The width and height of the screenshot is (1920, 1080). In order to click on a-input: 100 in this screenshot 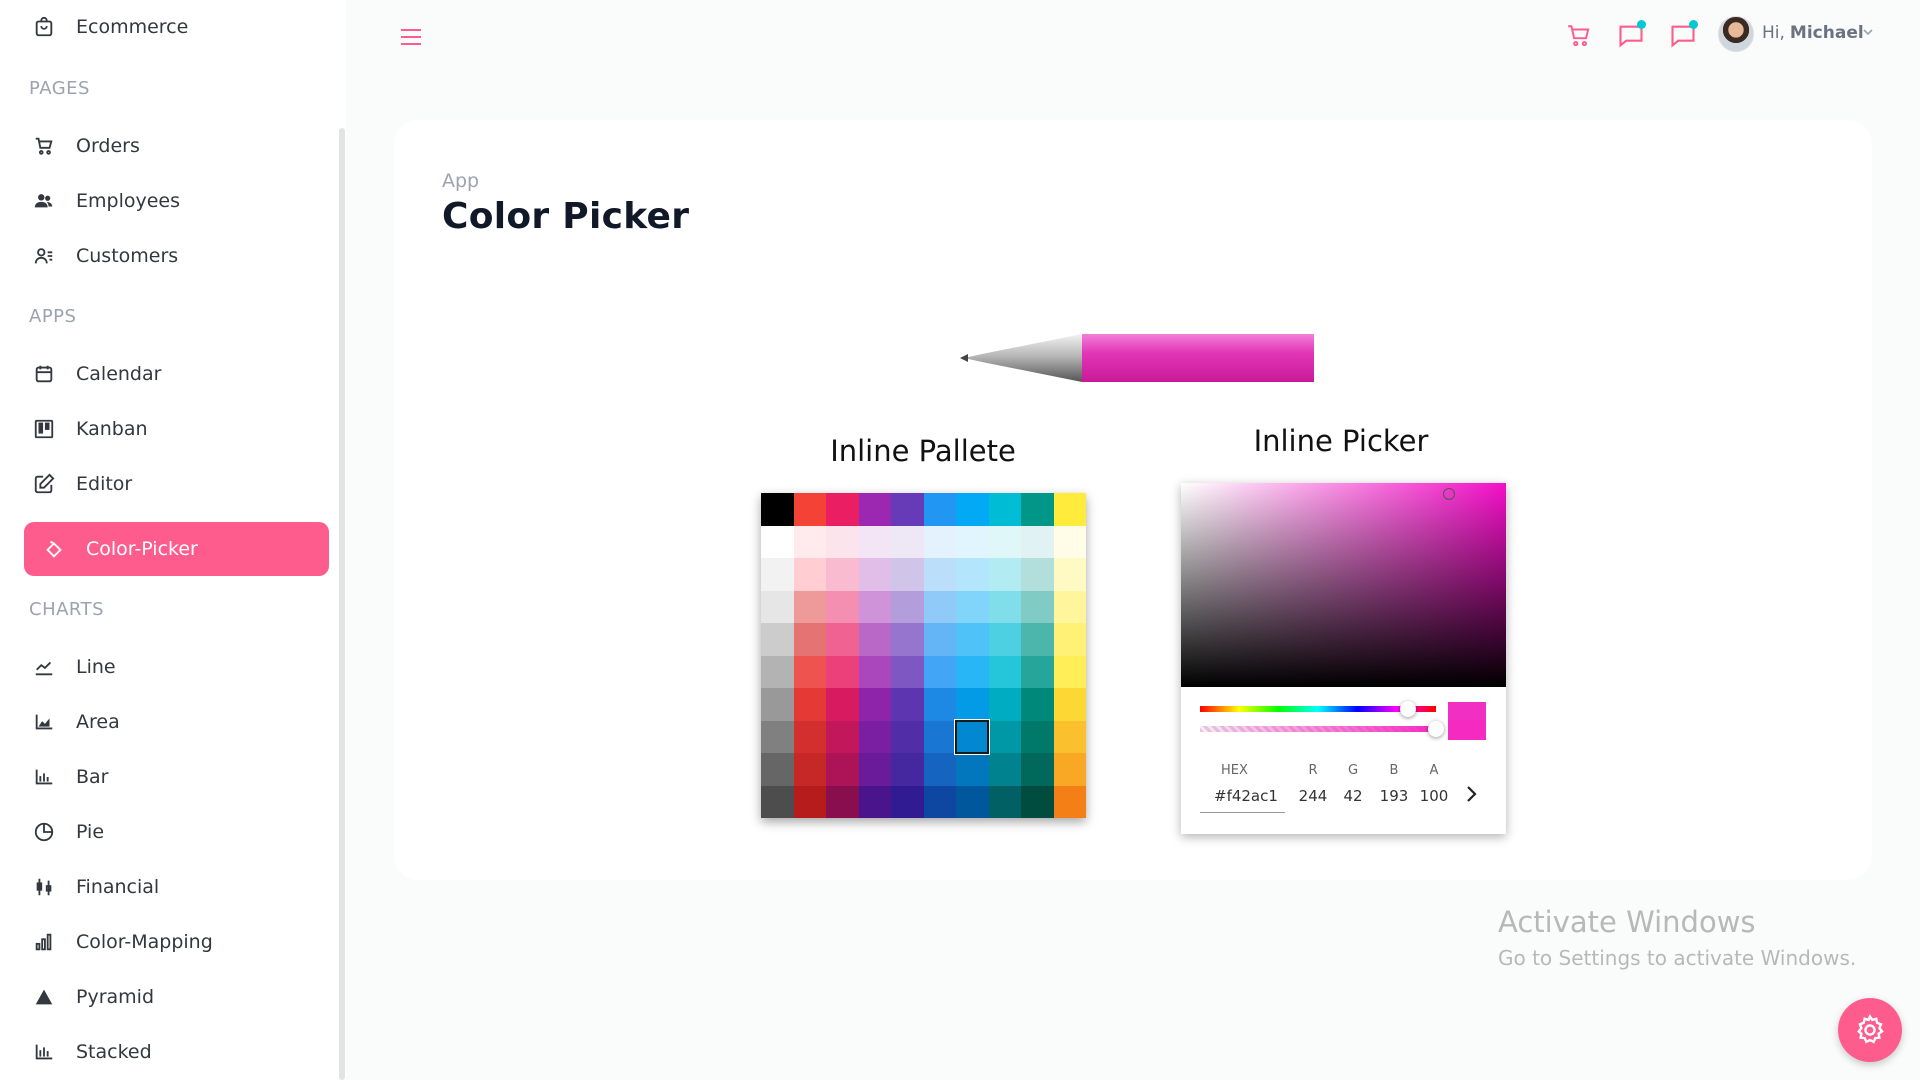, I will do `click(1434, 796)`.